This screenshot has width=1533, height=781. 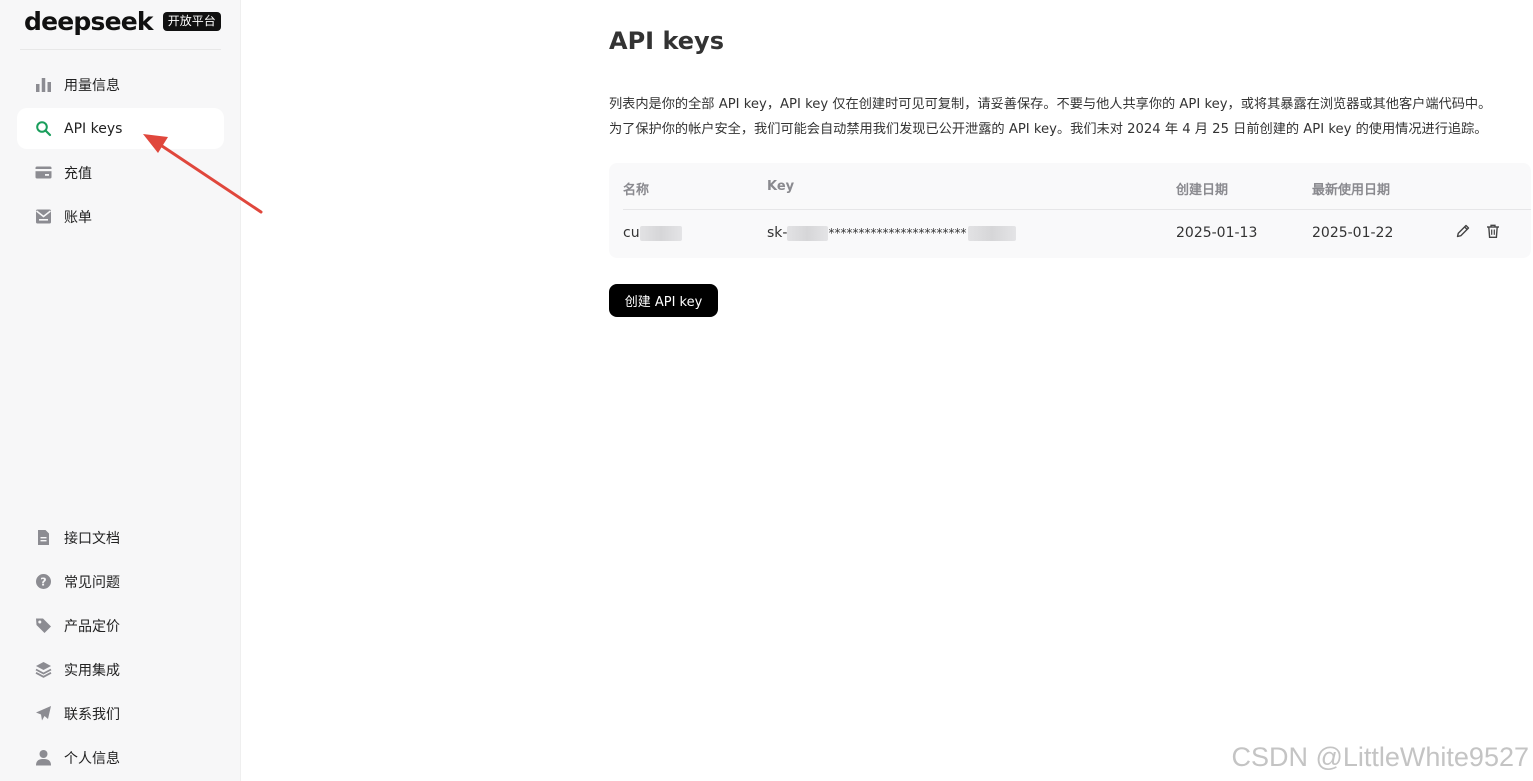 What do you see at coordinates (777, 233) in the screenshot?
I see `key-prefix: sk-` at bounding box center [777, 233].